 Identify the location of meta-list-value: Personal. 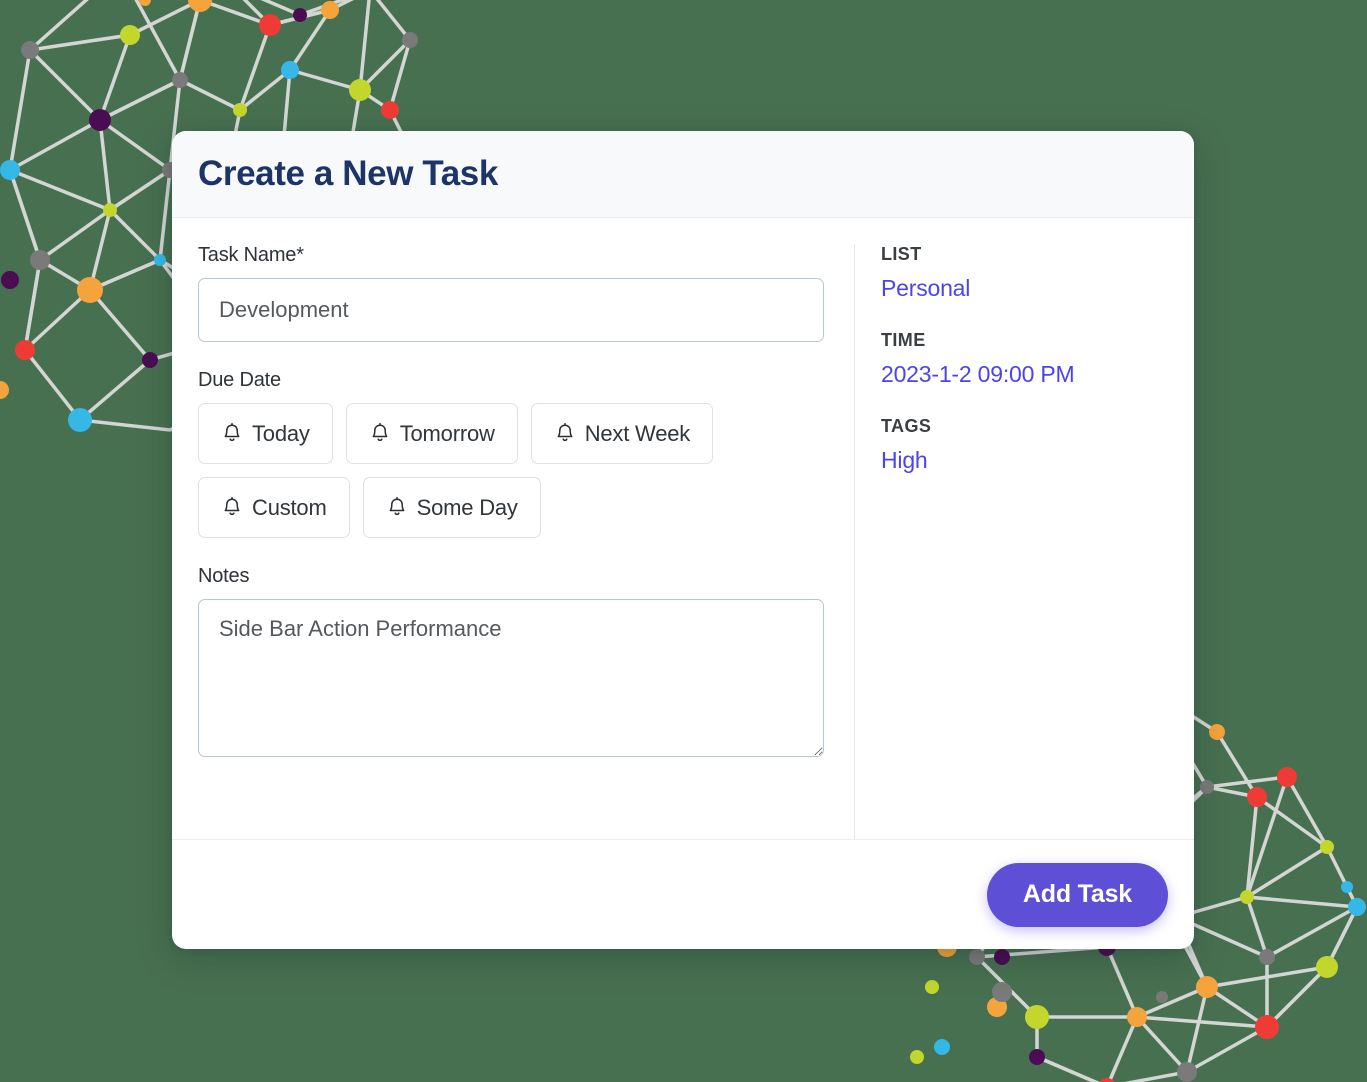
(1024, 288).